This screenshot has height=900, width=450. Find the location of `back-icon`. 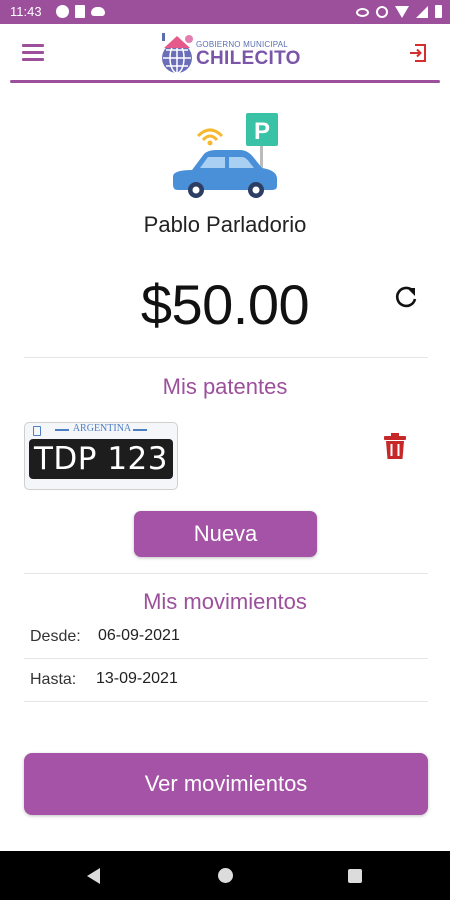

back-icon is located at coordinates (93, 876).